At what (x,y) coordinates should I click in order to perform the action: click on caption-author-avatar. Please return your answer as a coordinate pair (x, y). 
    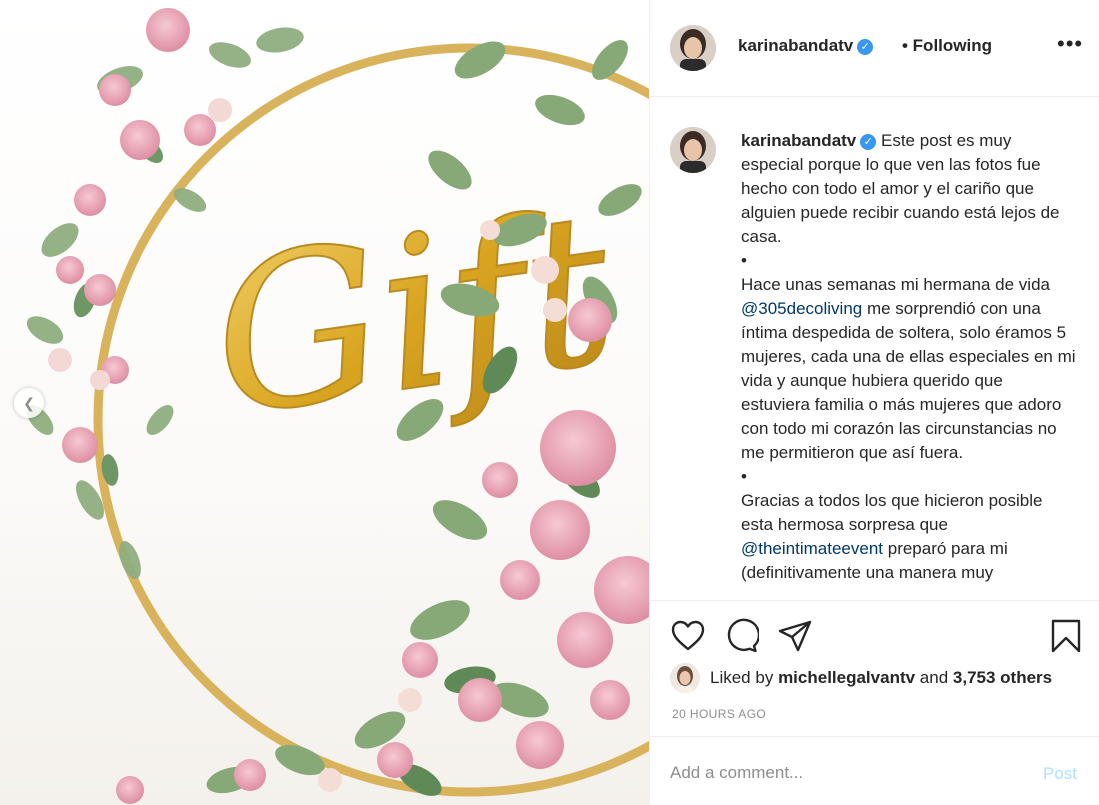
    Looking at the image, I should click on (693, 150).